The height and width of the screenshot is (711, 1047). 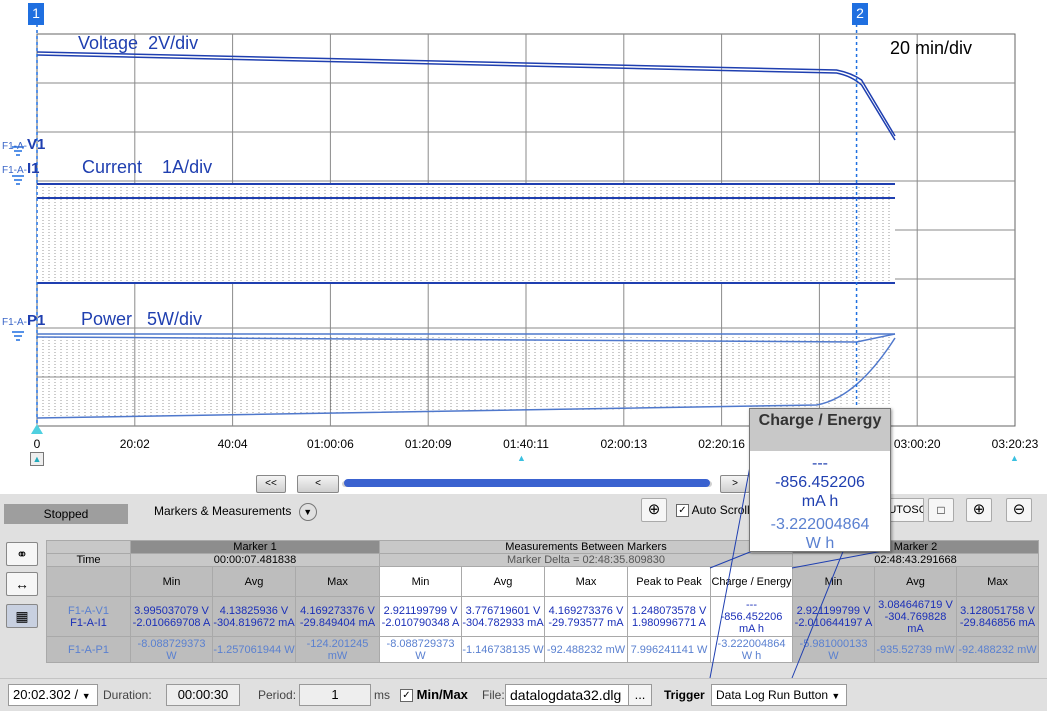 I want to click on marker-span-icon: ↔, so click(x=22, y=584).